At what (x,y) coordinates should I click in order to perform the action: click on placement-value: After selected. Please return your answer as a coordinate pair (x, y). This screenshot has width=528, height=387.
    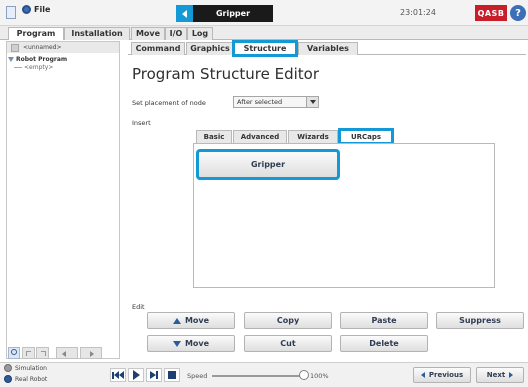
    Looking at the image, I should click on (260, 102).